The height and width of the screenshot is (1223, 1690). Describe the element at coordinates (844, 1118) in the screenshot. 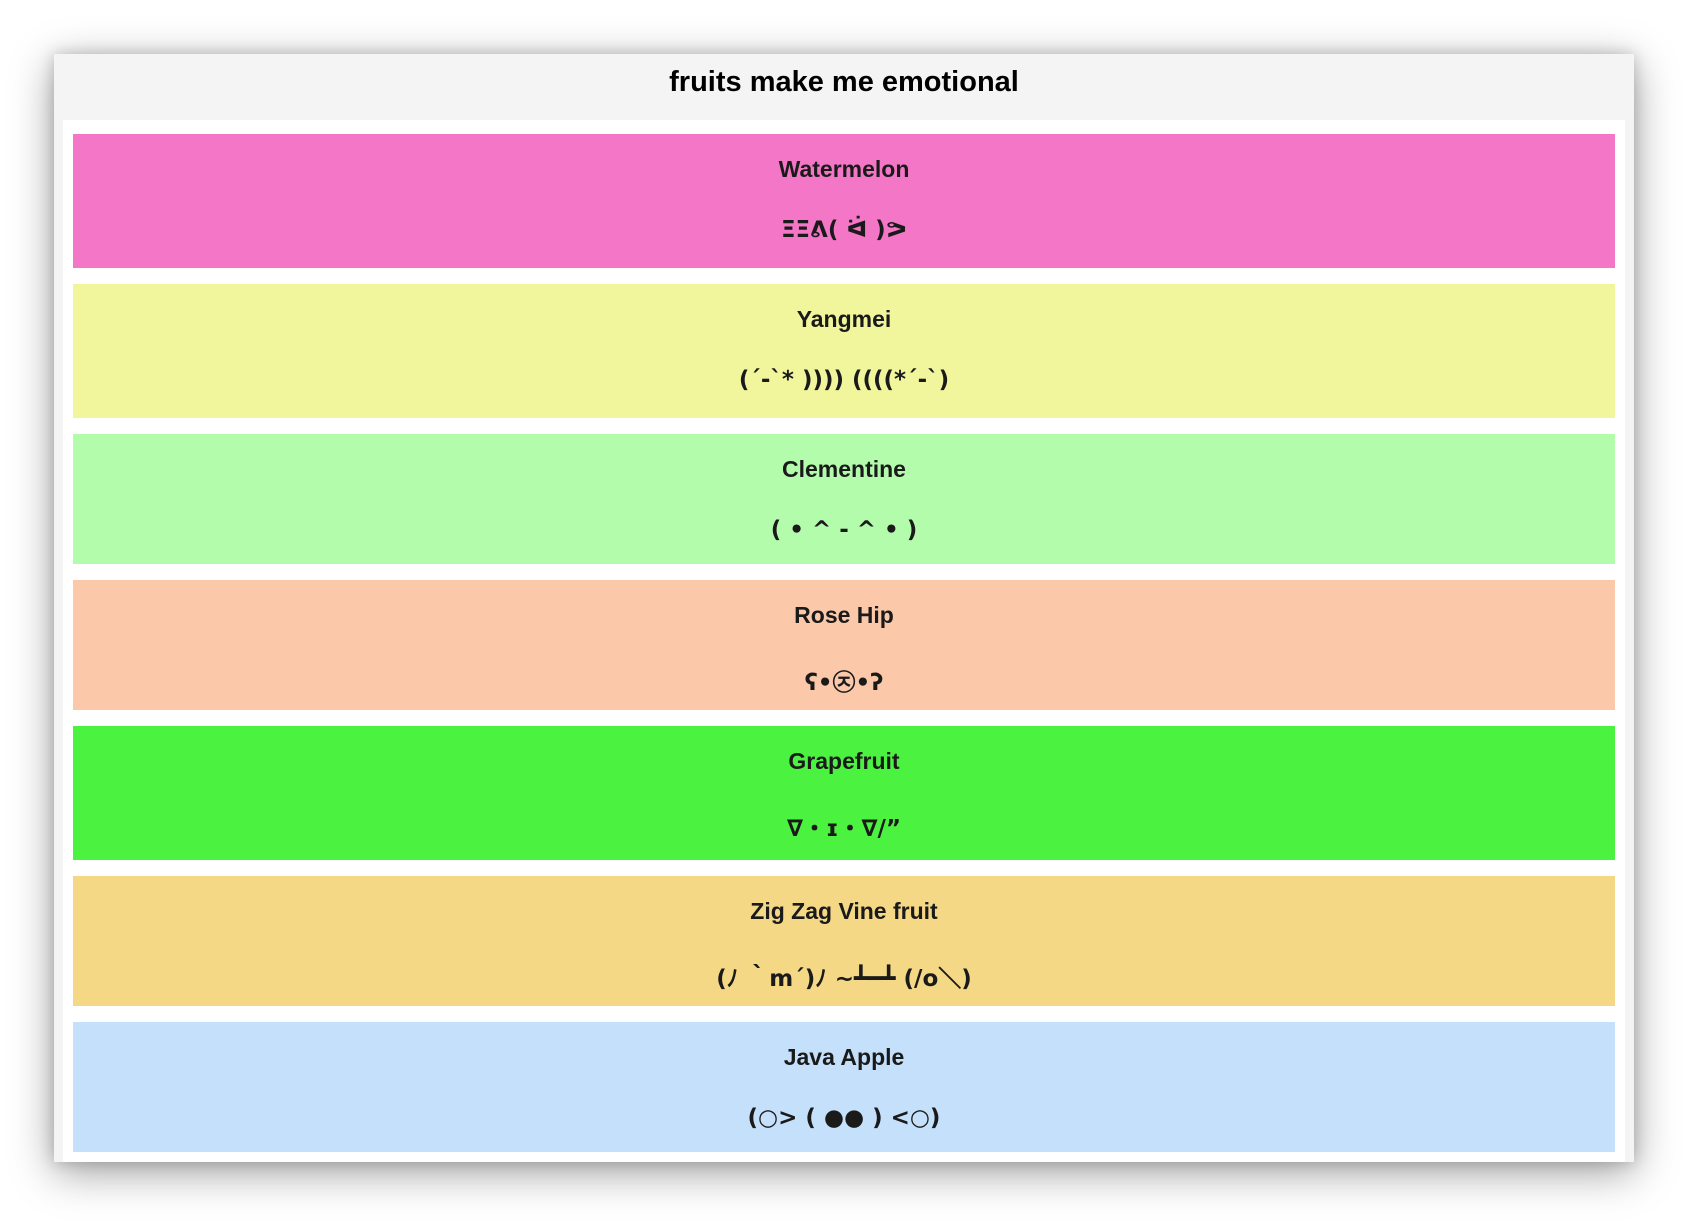

I see `fruit-emoticon: (○> ( ●● ) <○)` at that location.